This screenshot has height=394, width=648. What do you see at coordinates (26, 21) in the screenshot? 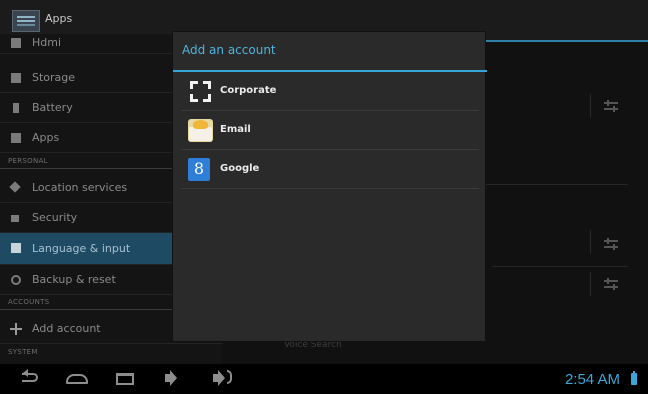
I see `settings-app-icon` at bounding box center [26, 21].